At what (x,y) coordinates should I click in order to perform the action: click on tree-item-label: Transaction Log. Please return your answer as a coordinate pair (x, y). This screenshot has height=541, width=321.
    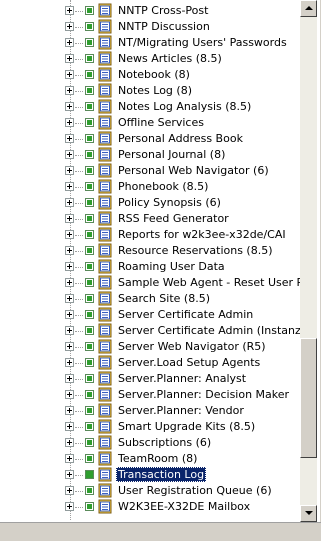
    Looking at the image, I should click on (161, 474).